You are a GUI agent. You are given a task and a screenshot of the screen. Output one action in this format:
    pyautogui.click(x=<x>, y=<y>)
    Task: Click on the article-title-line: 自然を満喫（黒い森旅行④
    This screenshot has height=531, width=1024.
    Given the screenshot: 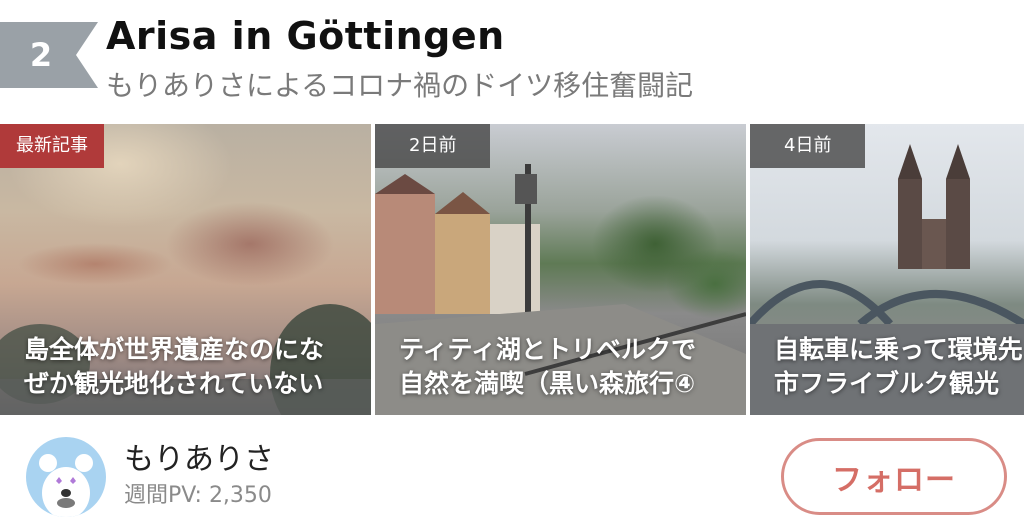 What is the action you would take?
    pyautogui.click(x=547, y=383)
    